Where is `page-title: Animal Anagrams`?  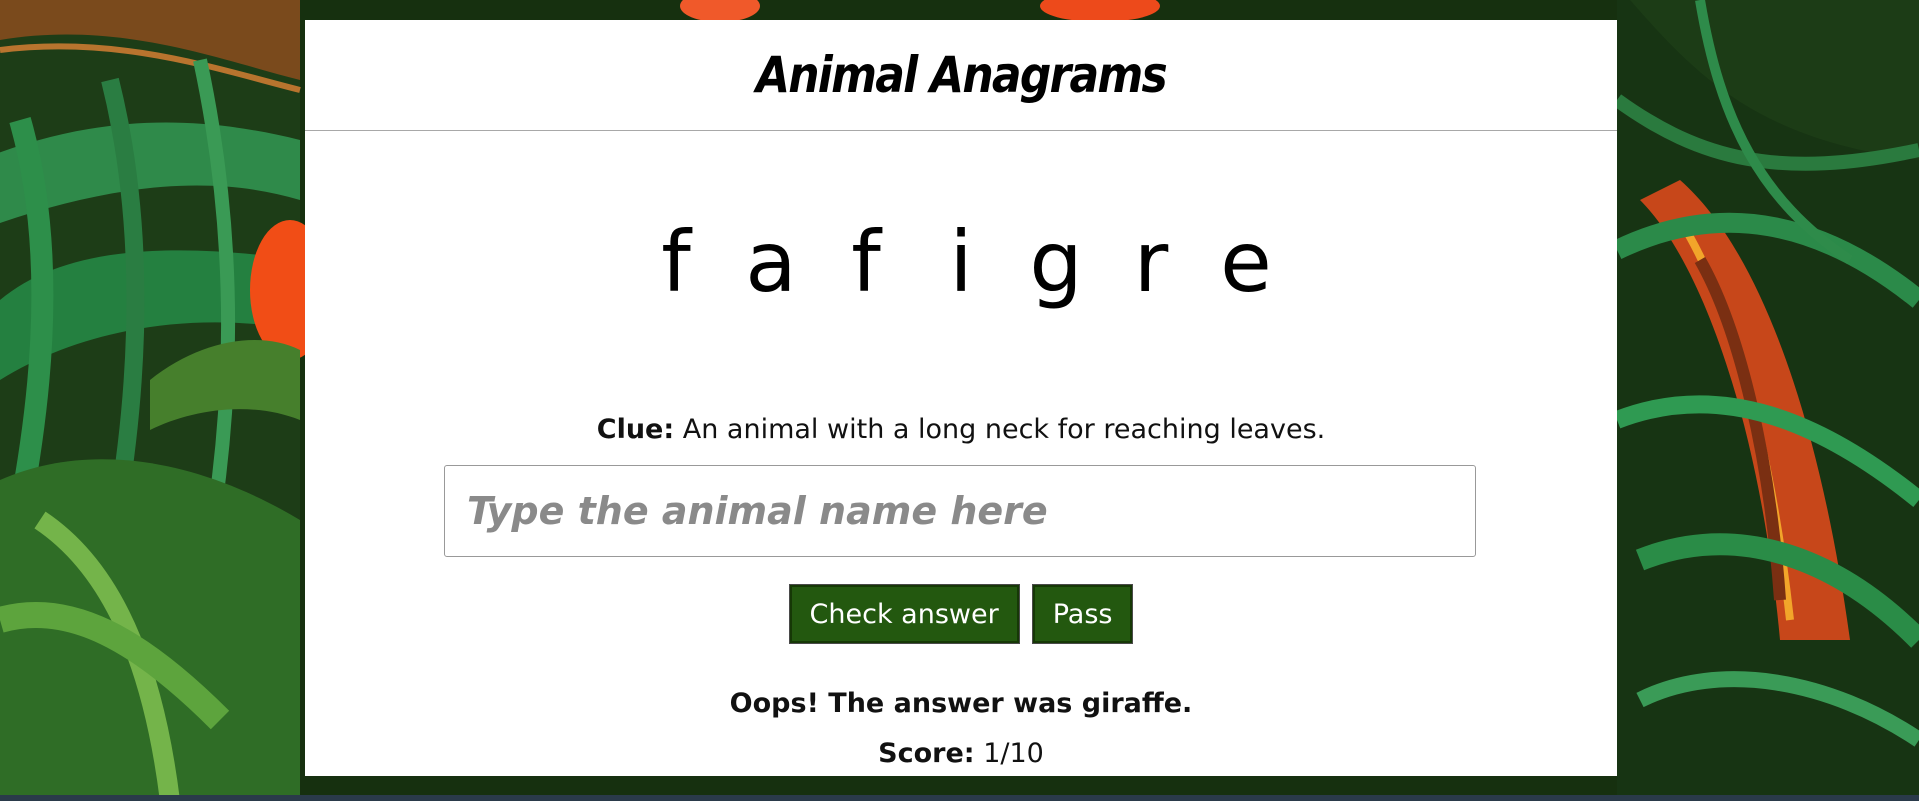 page-title: Animal Anagrams is located at coordinates (962, 75).